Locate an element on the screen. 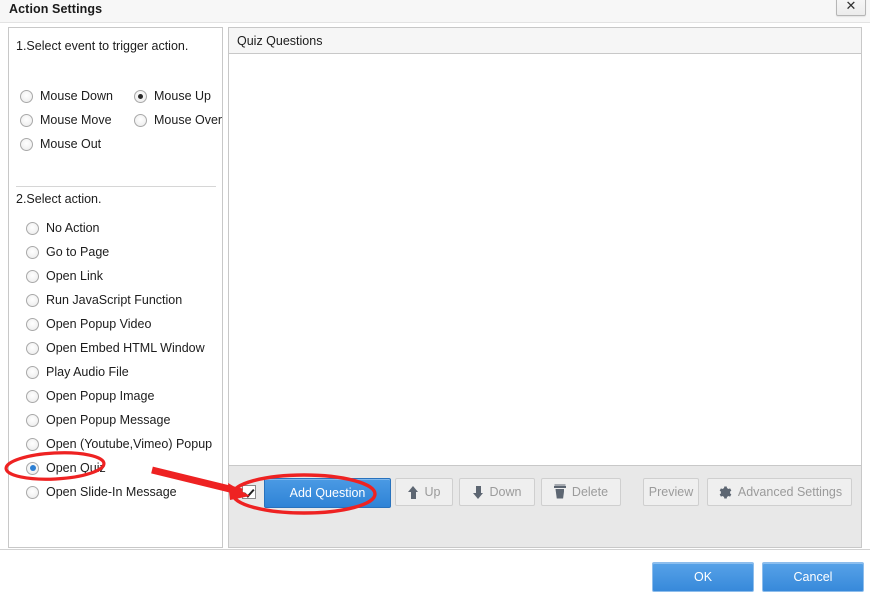  delete-button: Delete is located at coordinates (581, 492).